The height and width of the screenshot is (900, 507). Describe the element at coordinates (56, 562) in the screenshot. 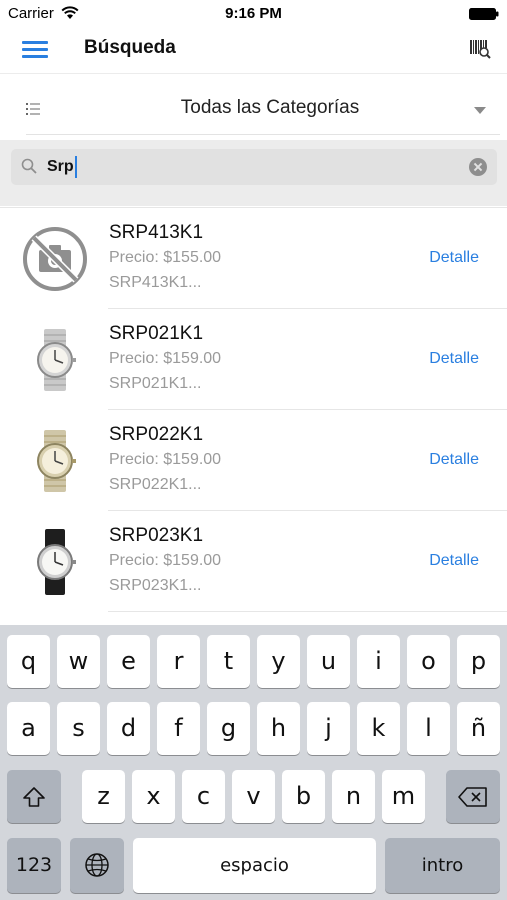

I see `leather-watch-image` at that location.